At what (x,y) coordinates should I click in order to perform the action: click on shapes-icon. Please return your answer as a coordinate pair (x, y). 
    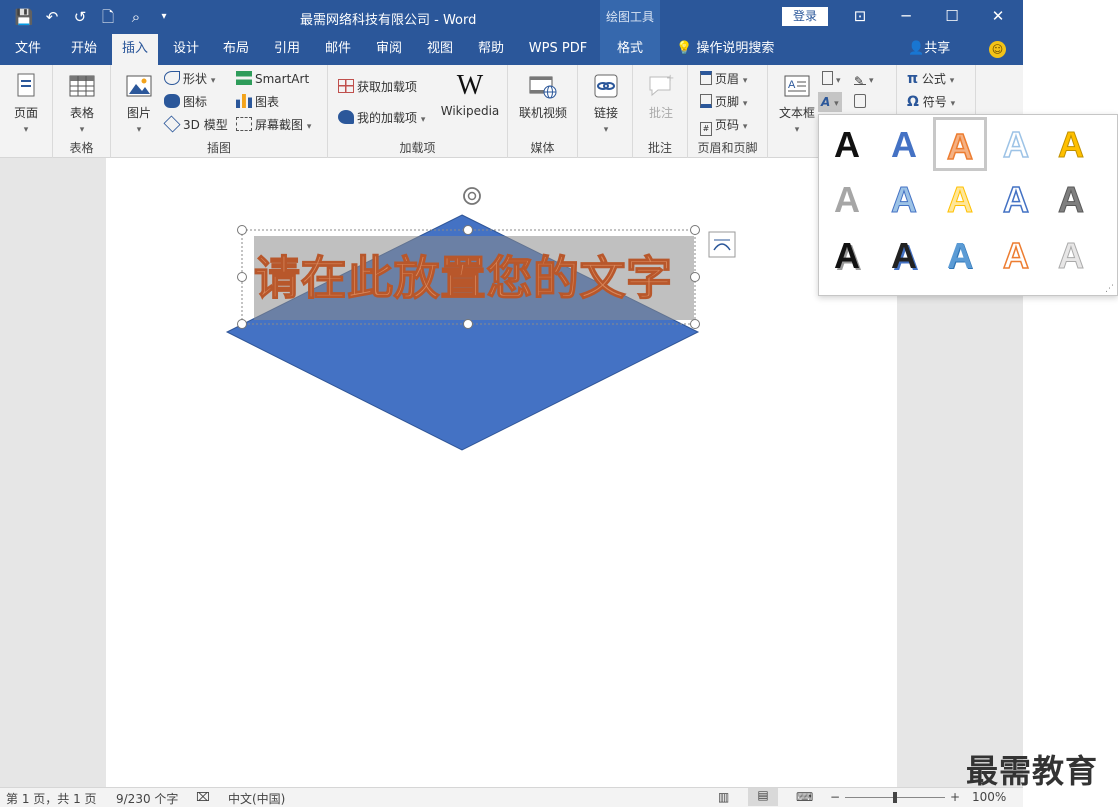
    Looking at the image, I should click on (172, 78).